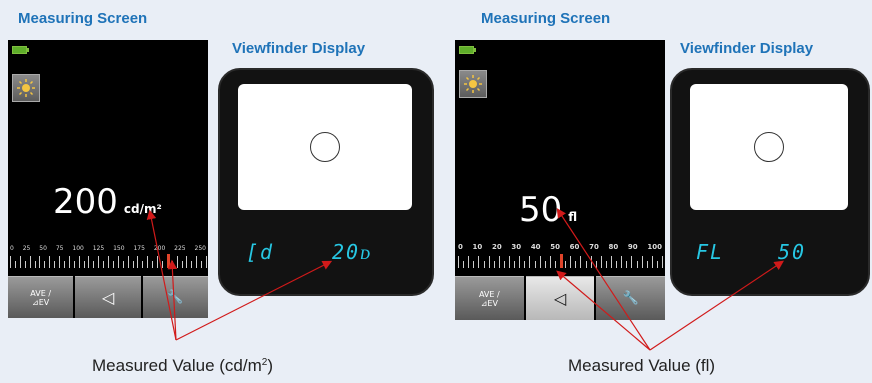  Describe the element at coordinates (161, 275) in the screenshot. I see `arrow-left-value` at that location.